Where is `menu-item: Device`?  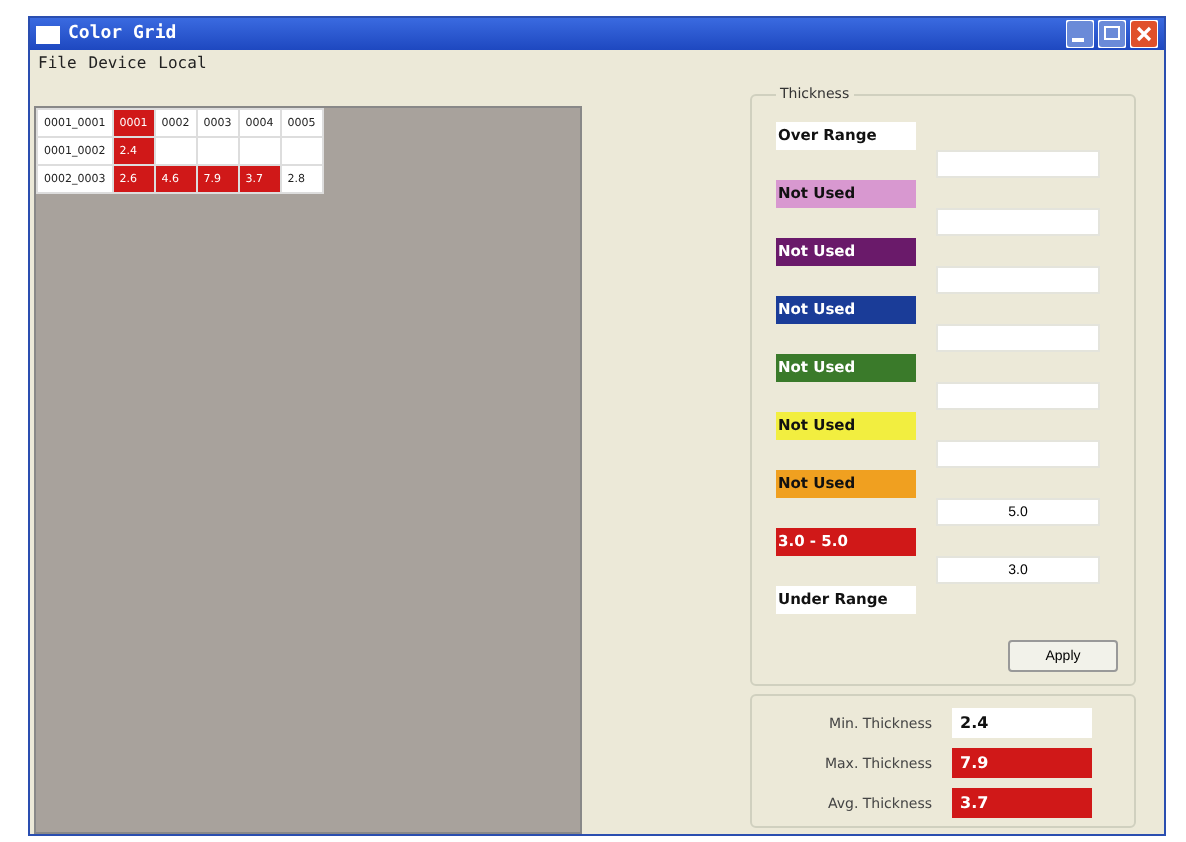 menu-item: Device is located at coordinates (117, 64).